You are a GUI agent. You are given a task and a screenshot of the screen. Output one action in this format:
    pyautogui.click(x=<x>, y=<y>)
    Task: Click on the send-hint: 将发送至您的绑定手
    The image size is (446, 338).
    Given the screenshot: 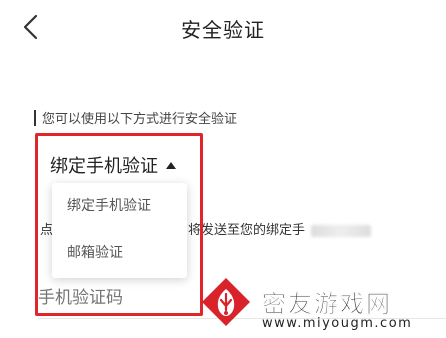 What is the action you would take?
    pyautogui.click(x=280, y=228)
    